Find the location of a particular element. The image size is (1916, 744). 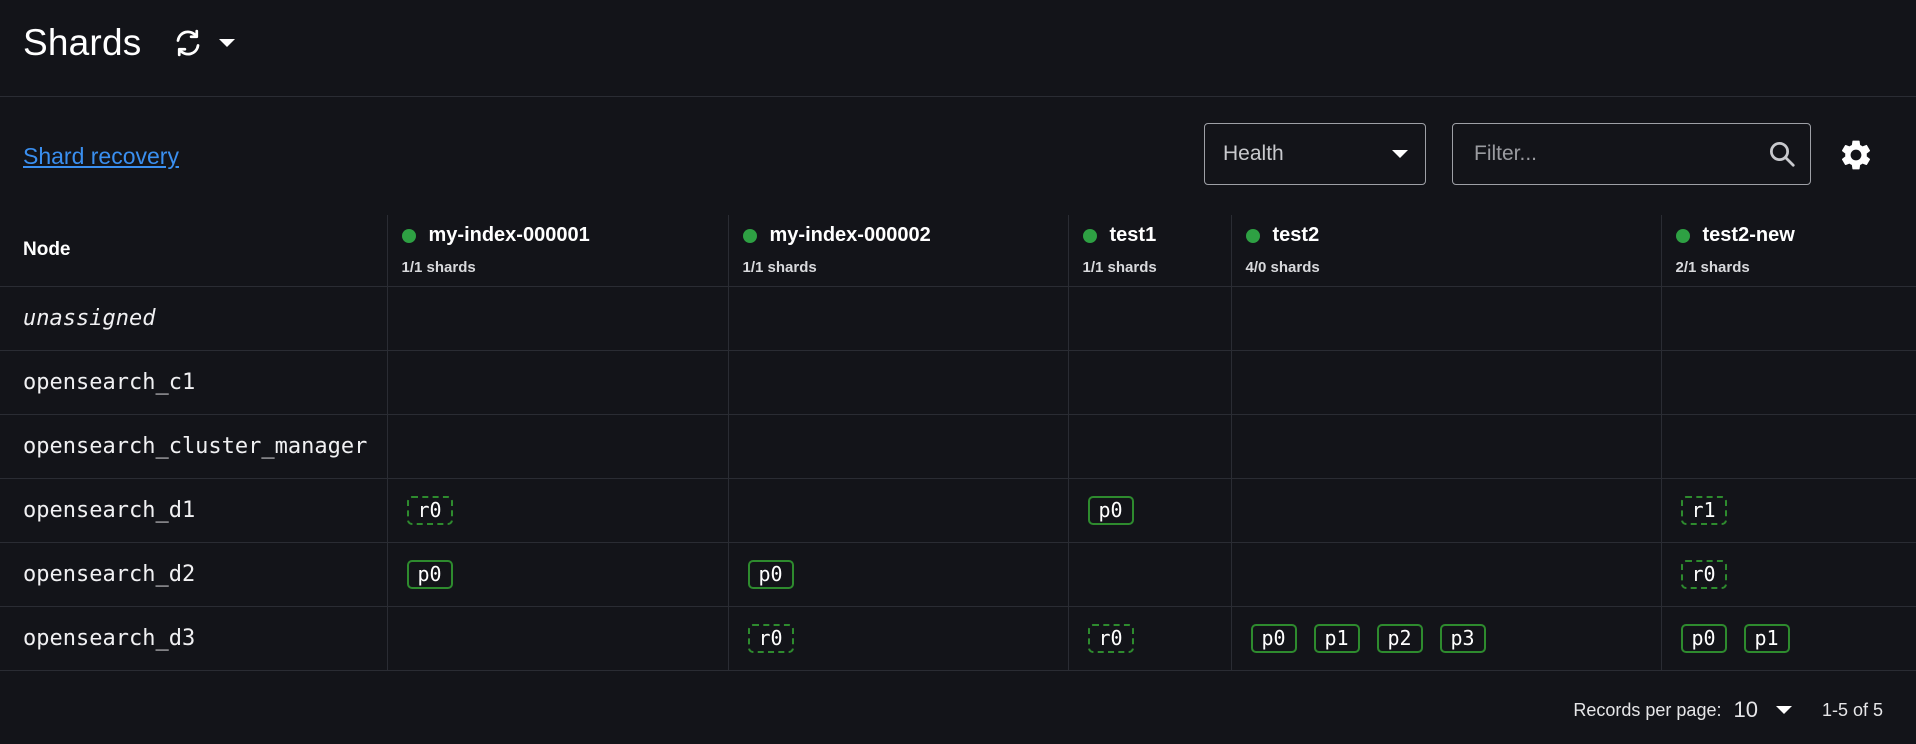

node-name: unassigned is located at coordinates (193, 318).